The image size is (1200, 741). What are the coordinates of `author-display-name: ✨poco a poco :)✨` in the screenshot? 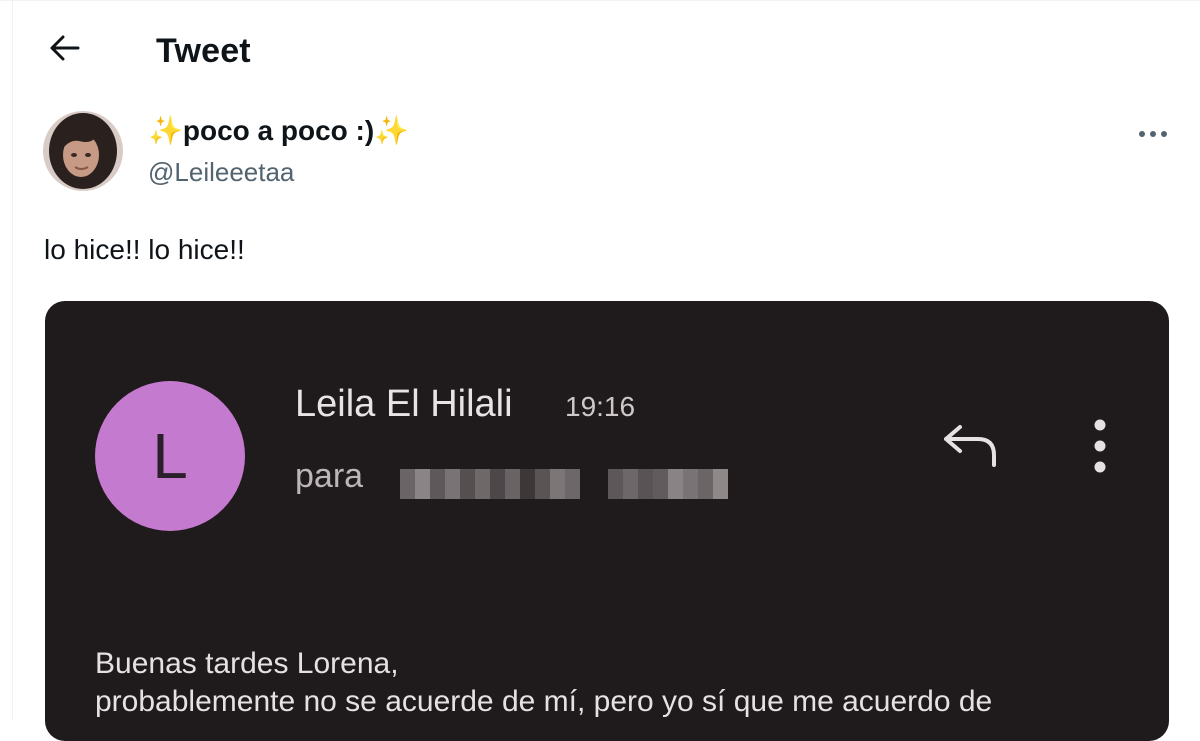 It's located at (278, 130).